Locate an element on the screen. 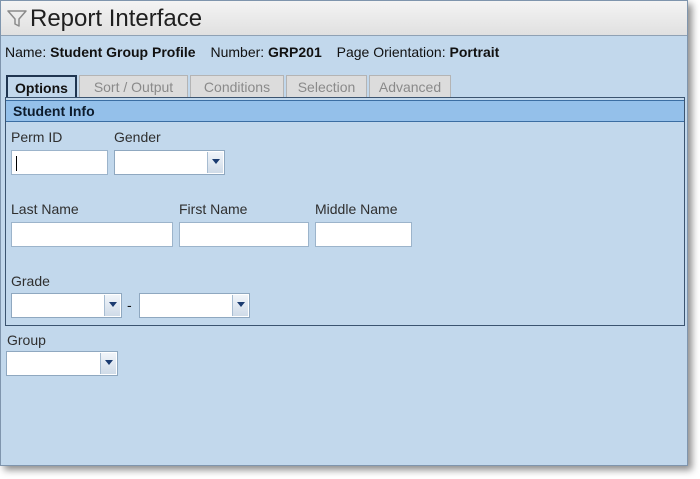  tab-sort-output: Sort / Output is located at coordinates (133, 86).